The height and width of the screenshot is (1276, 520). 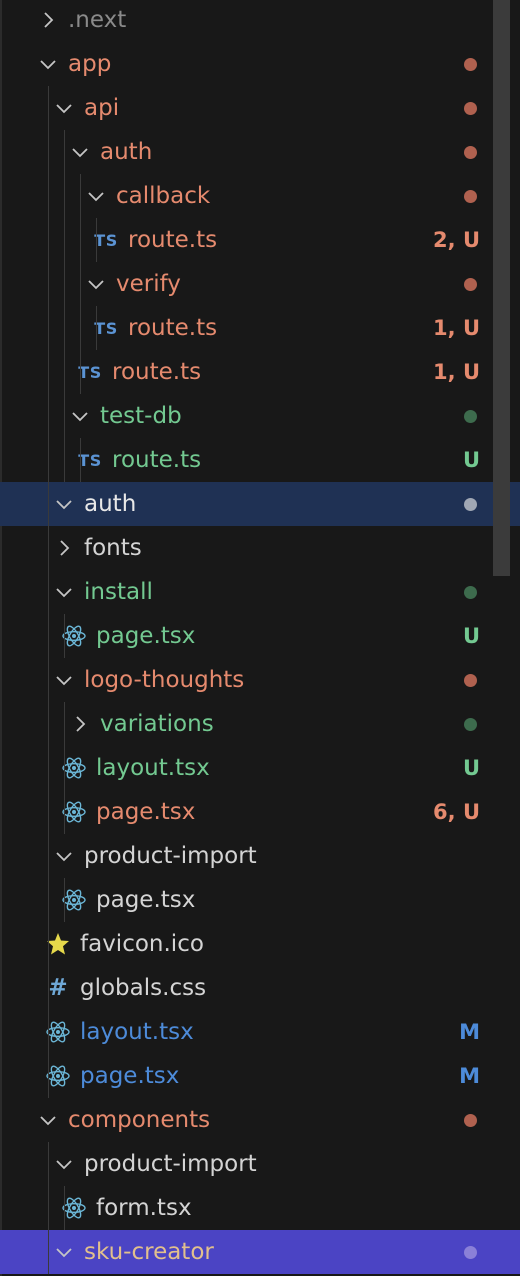 What do you see at coordinates (260, 21) in the screenshot?
I see `folder-row--next: .next` at bounding box center [260, 21].